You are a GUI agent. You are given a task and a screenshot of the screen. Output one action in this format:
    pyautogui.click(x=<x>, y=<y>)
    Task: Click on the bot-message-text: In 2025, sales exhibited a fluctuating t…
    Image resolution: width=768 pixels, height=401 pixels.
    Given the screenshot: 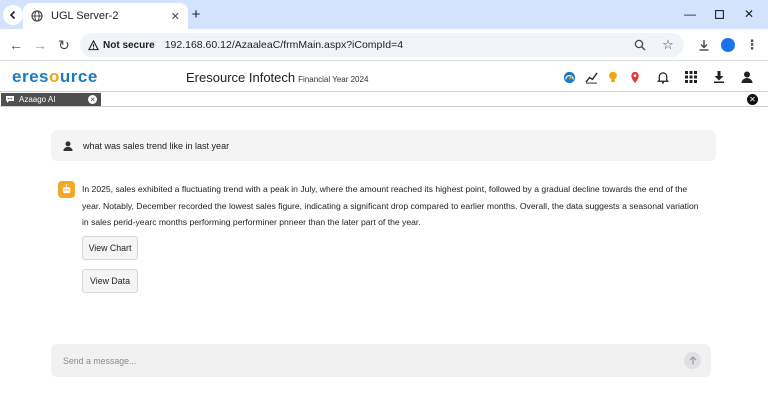 What is the action you would take?
    pyautogui.click(x=390, y=205)
    